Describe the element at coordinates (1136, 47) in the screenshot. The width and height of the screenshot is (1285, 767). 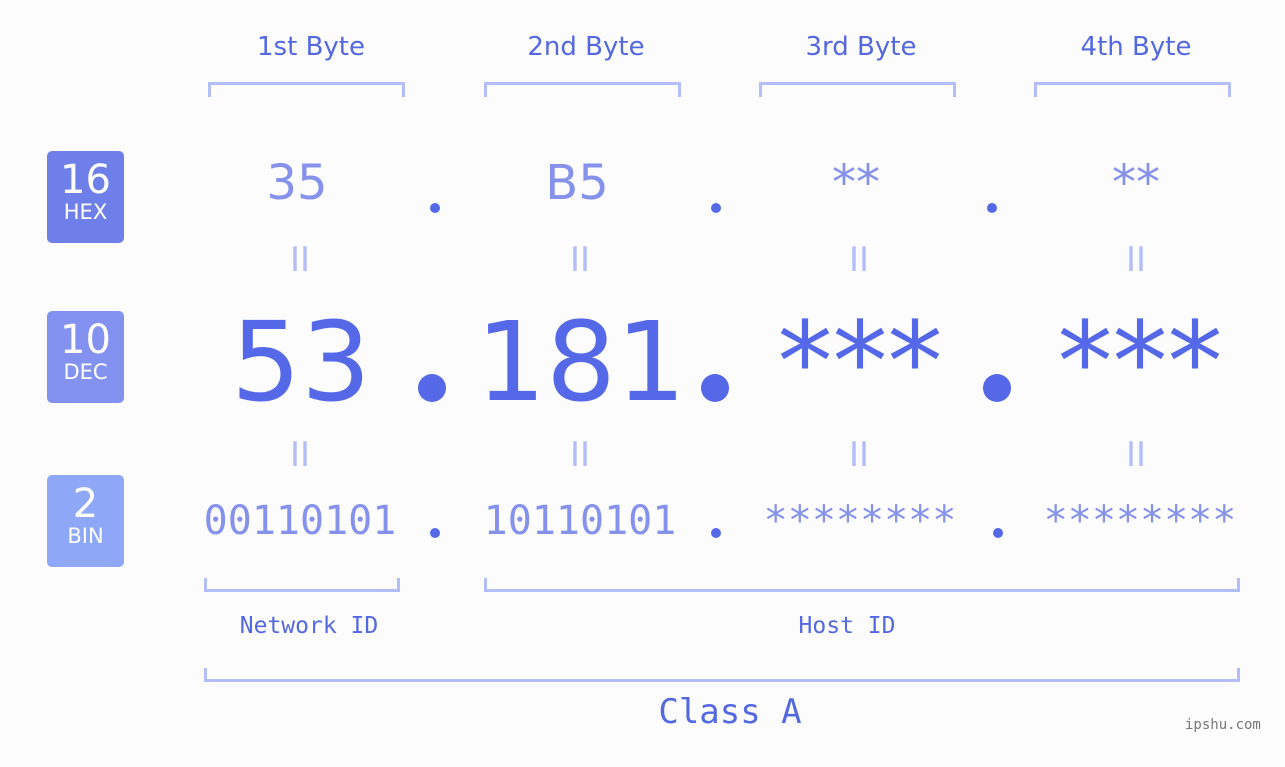
I see `byte-header-4: 4th Byte` at that location.